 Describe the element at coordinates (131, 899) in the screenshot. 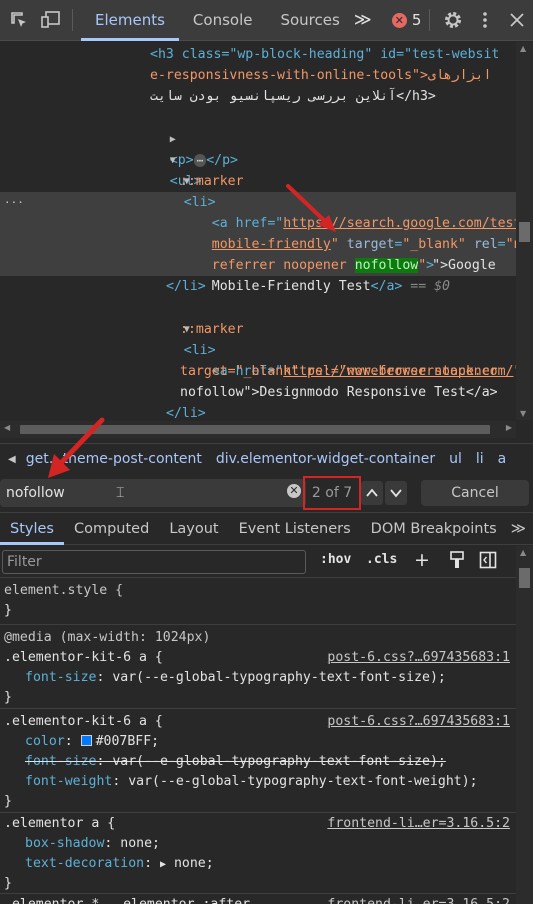

I see `rule-selector: .elementor *, .elementor :after,` at that location.